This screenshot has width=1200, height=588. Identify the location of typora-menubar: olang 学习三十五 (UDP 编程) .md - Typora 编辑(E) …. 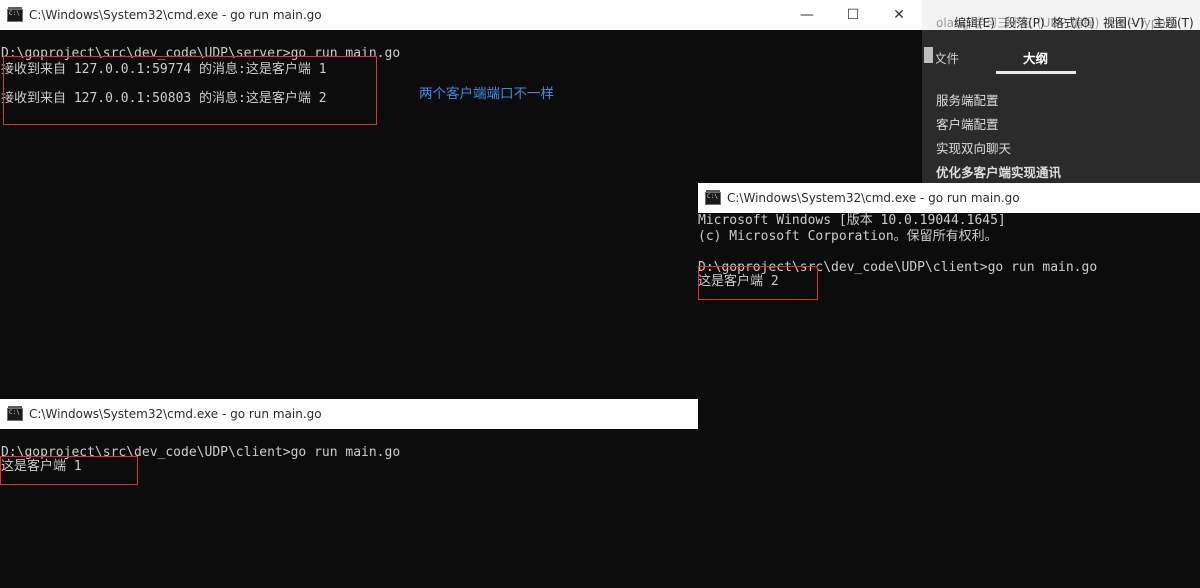
(1061, 15).